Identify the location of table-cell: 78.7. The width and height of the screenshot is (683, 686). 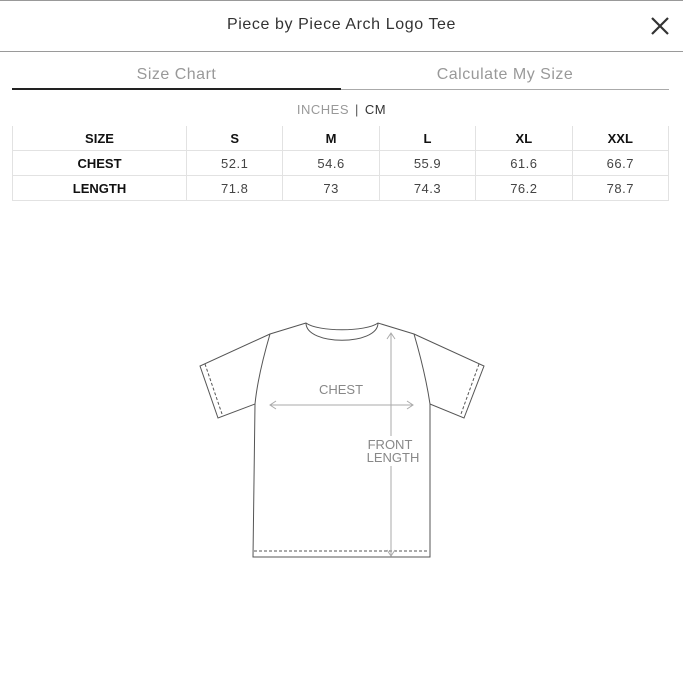
(620, 188).